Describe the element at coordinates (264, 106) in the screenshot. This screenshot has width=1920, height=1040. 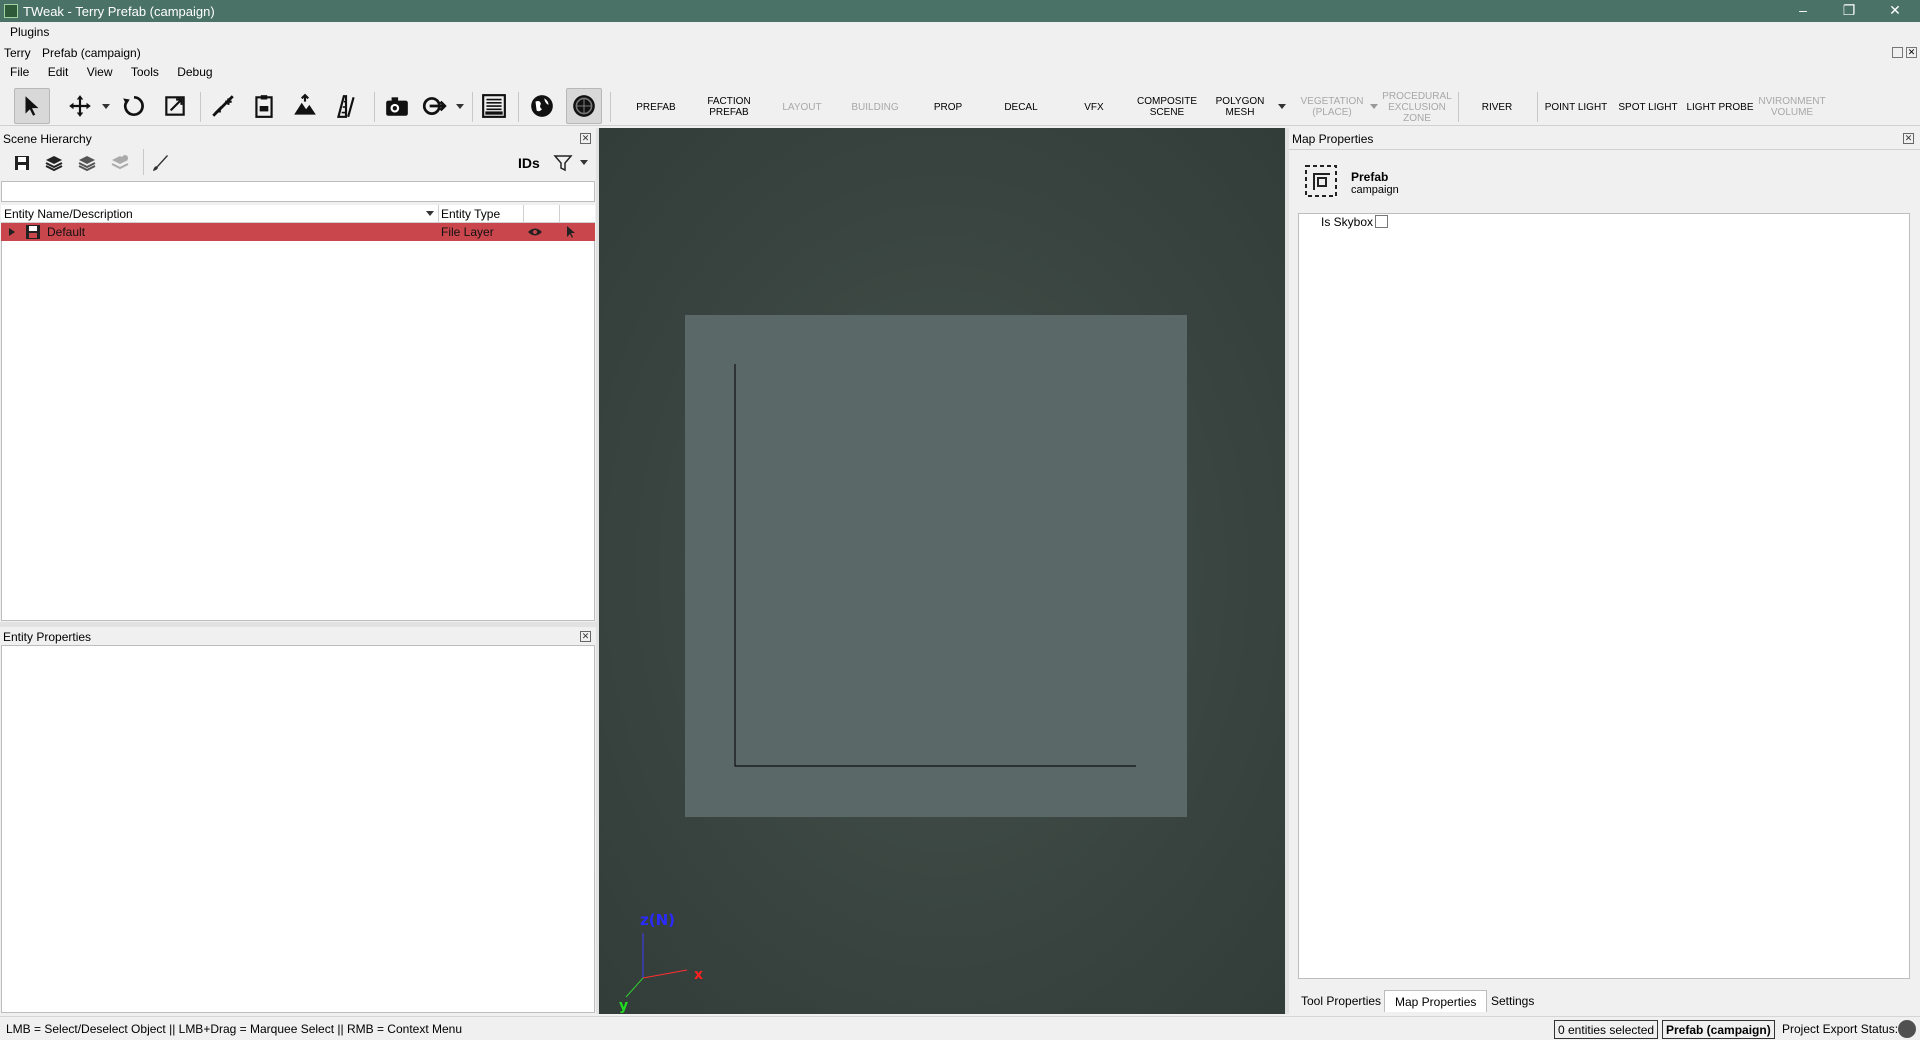
I see `clipboard-button` at that location.